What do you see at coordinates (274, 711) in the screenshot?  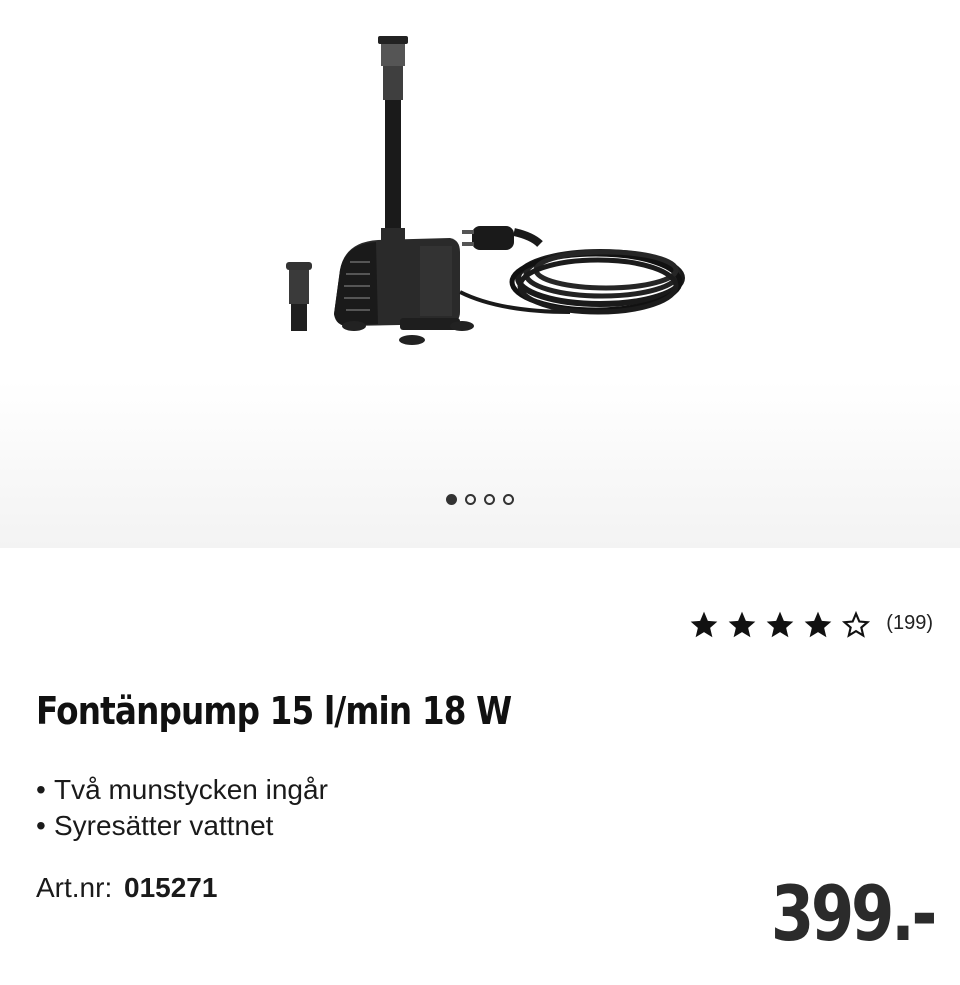 I see `product-title: Fontänpump 15 l/min 18 W` at bounding box center [274, 711].